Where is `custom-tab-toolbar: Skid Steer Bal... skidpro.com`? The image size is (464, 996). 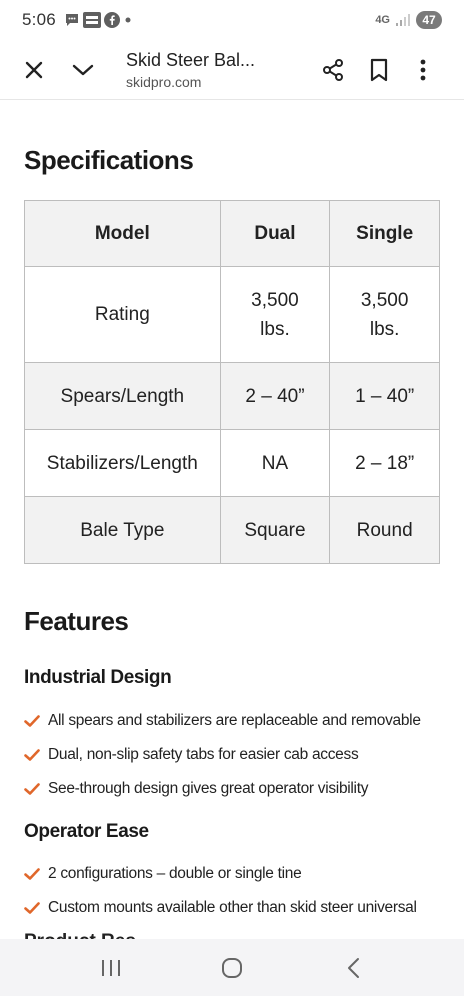
custom-tab-toolbar: Skid Steer Bal... skidpro.com is located at coordinates (232, 70).